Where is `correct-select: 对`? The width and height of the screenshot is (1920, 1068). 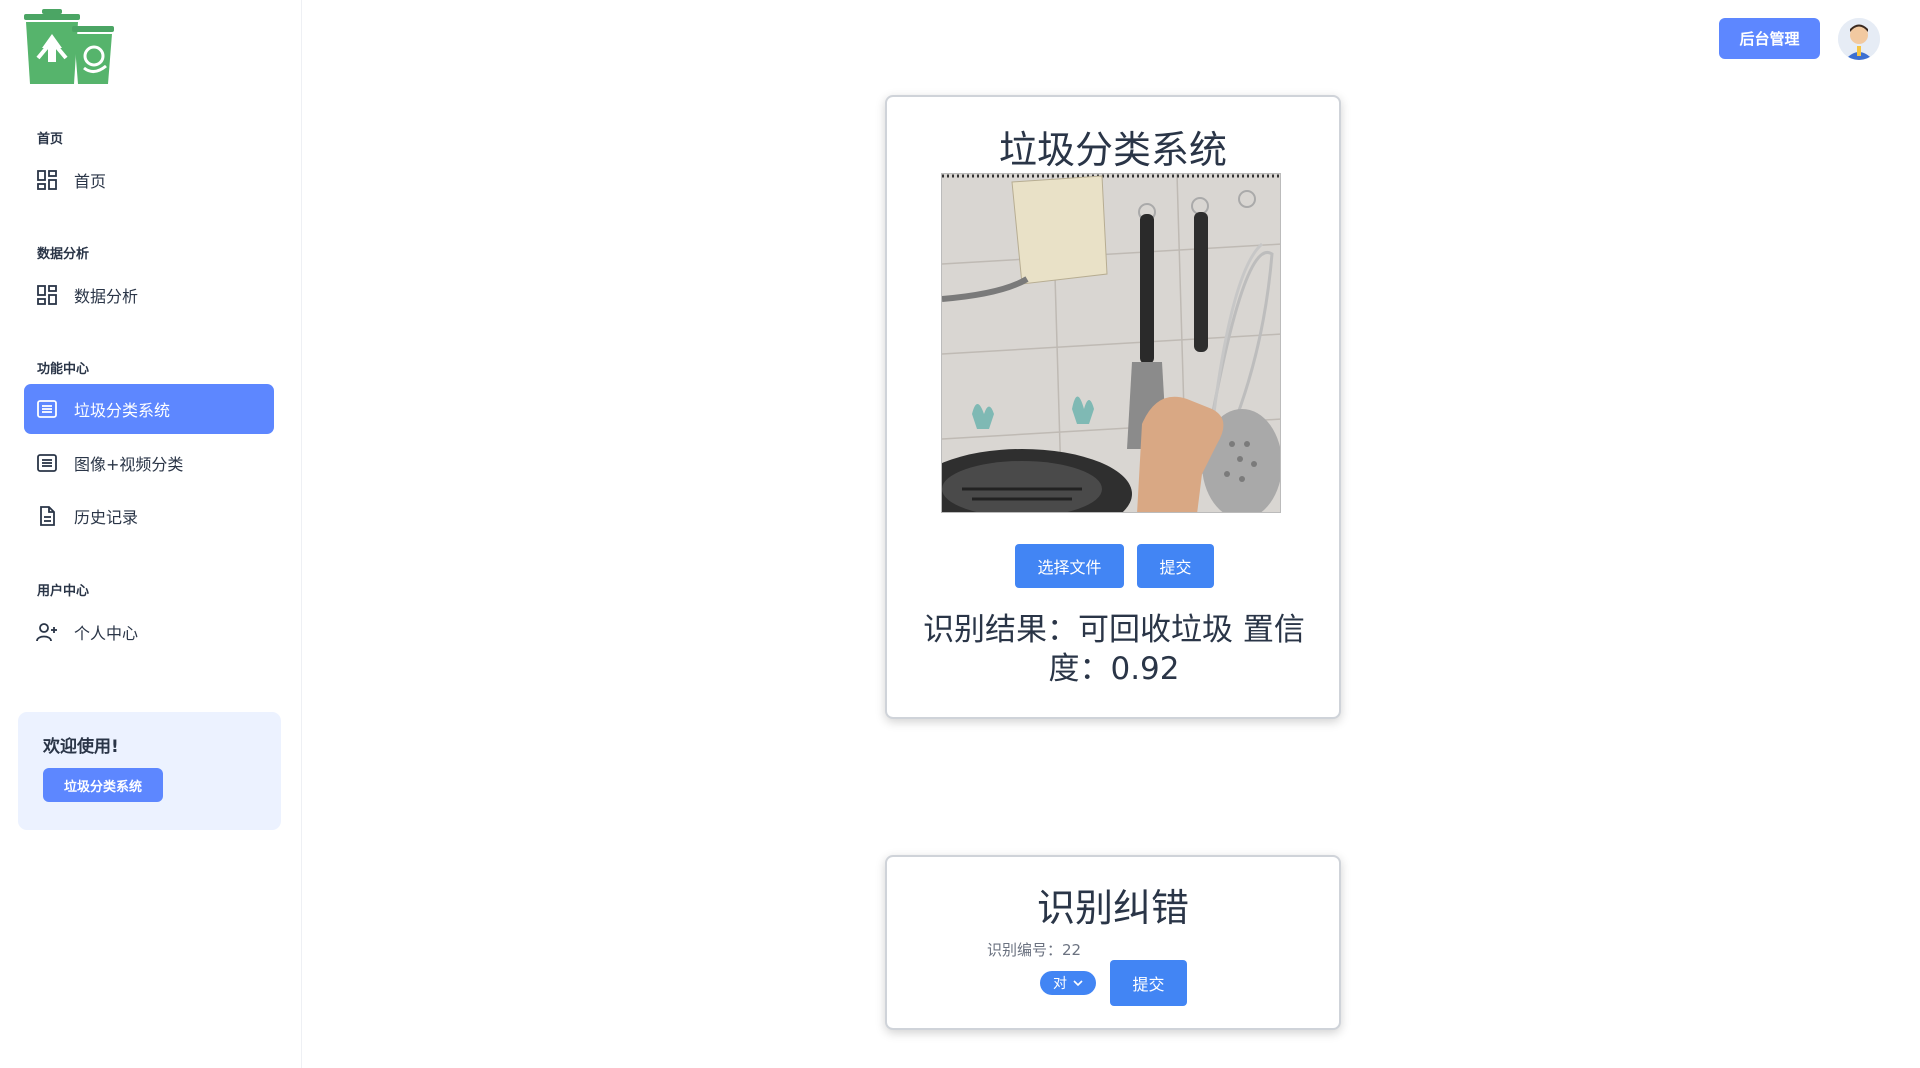
correct-select: 对 is located at coordinates (1068, 983).